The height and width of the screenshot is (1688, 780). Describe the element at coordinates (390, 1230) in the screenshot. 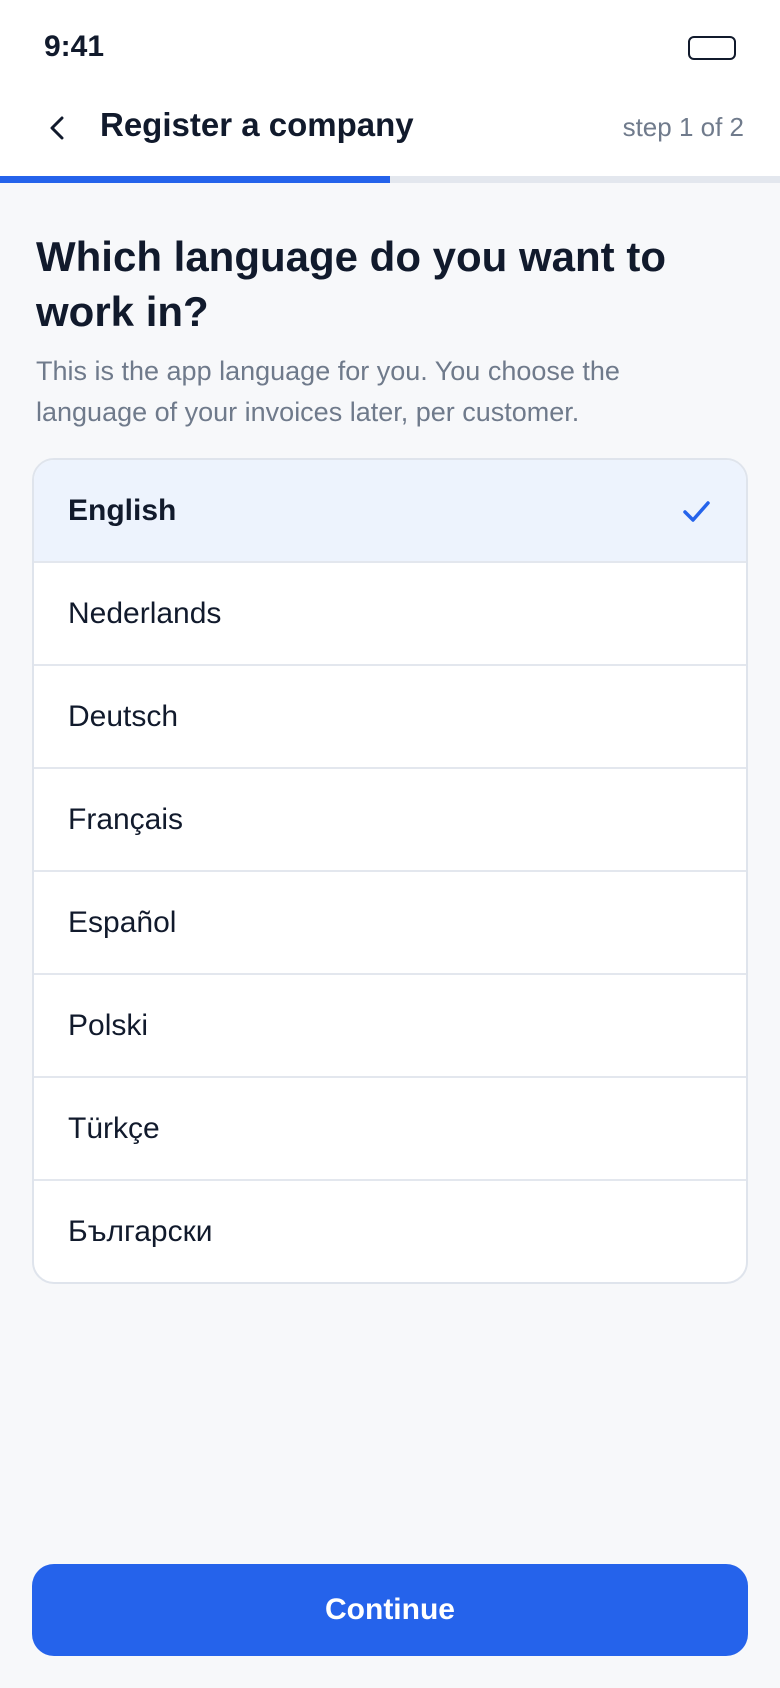

I see `language-option: Български` at that location.